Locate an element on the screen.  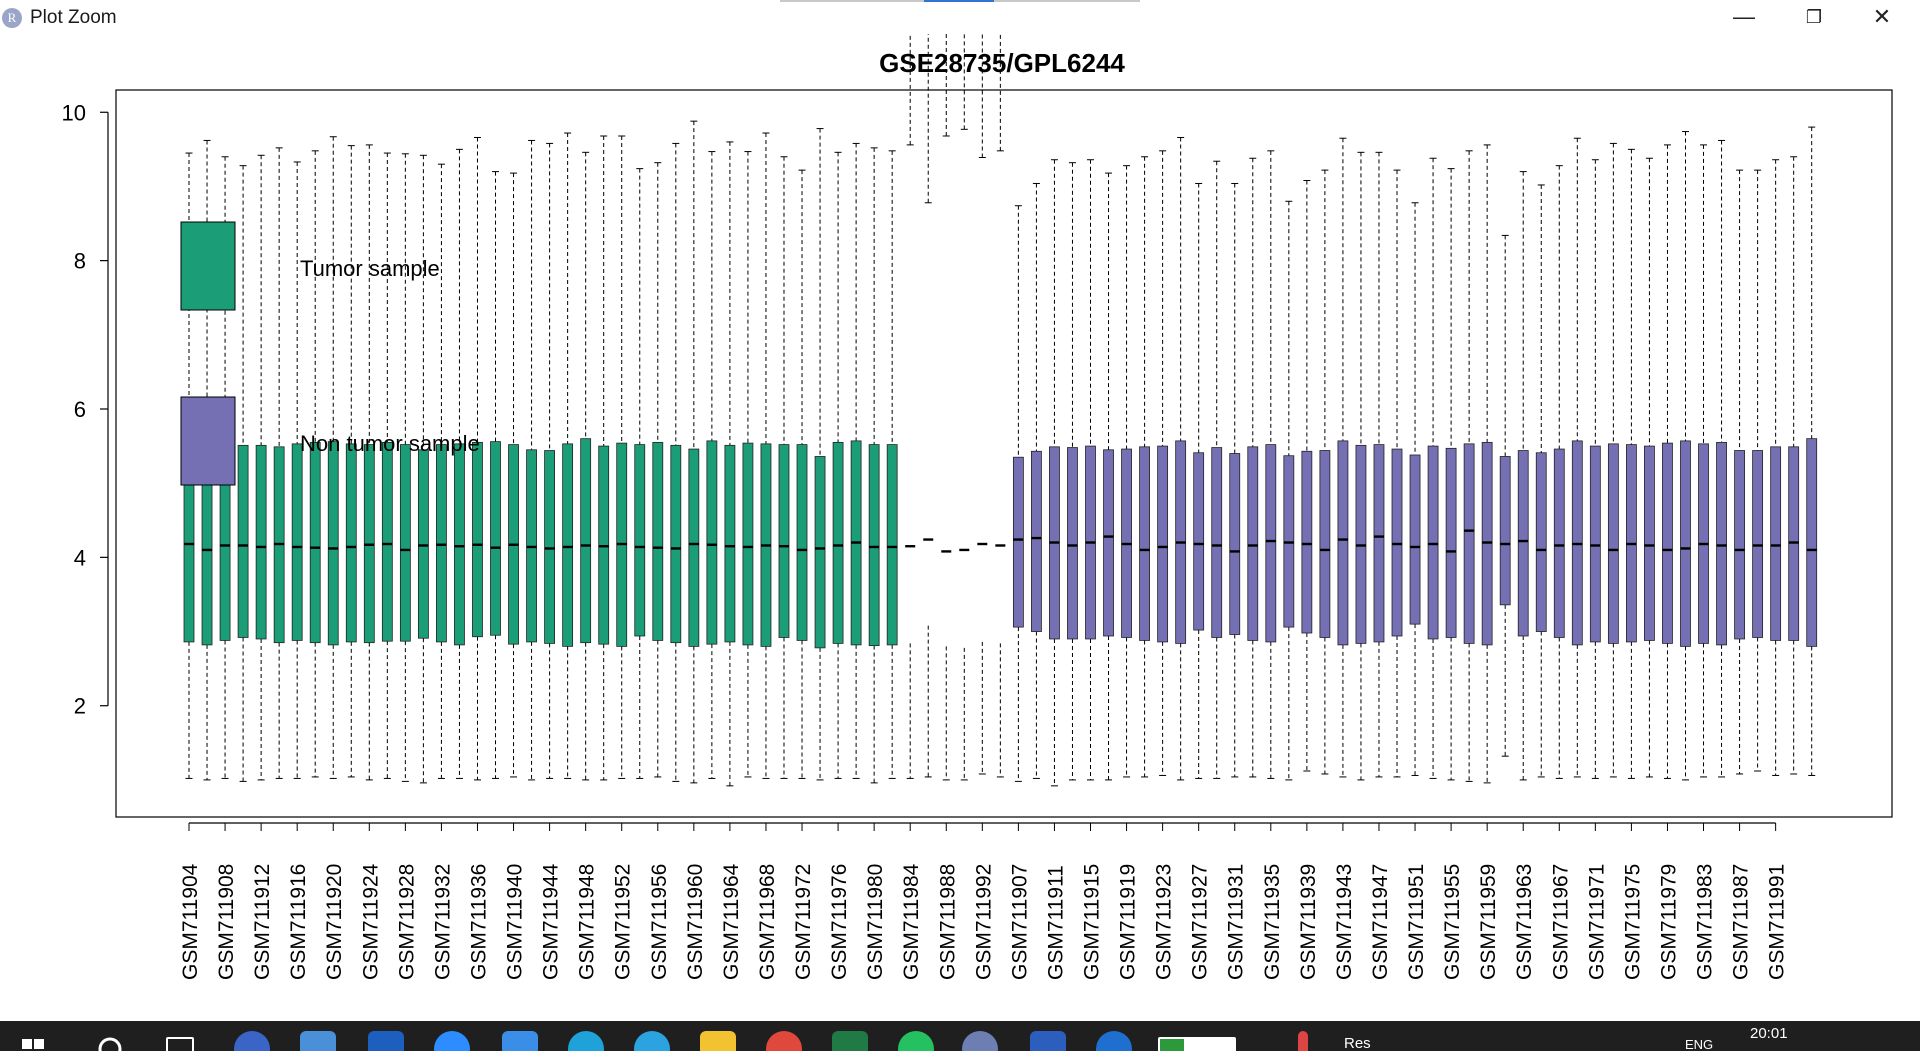
x-tick-label: GSM711947 is located at coordinates (1380, 922).